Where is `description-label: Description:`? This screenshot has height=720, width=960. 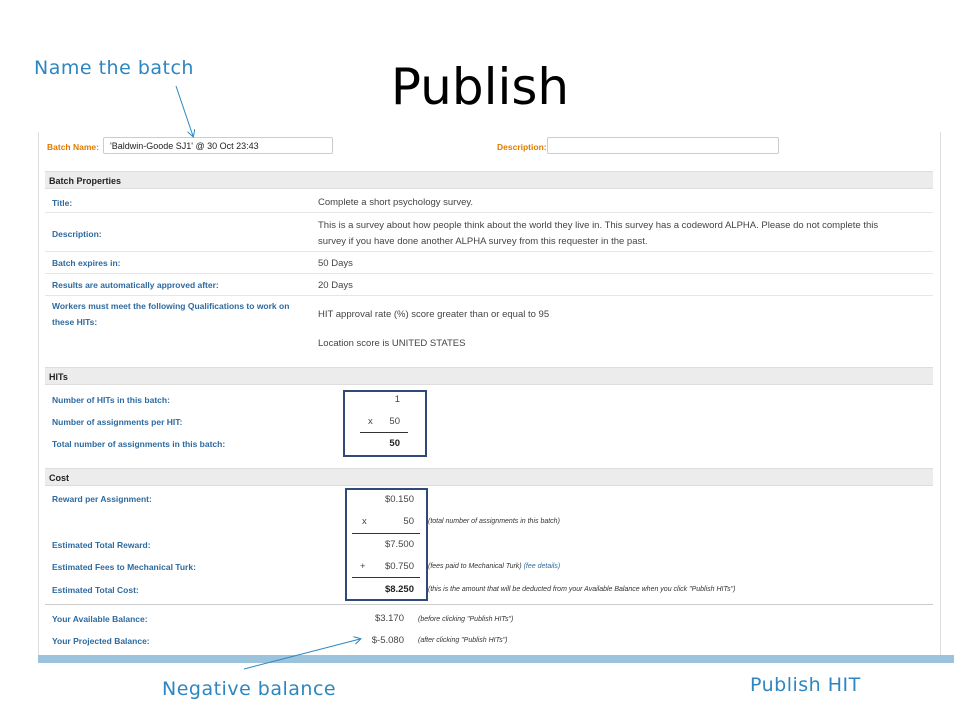 description-label: Description: is located at coordinates (522, 147).